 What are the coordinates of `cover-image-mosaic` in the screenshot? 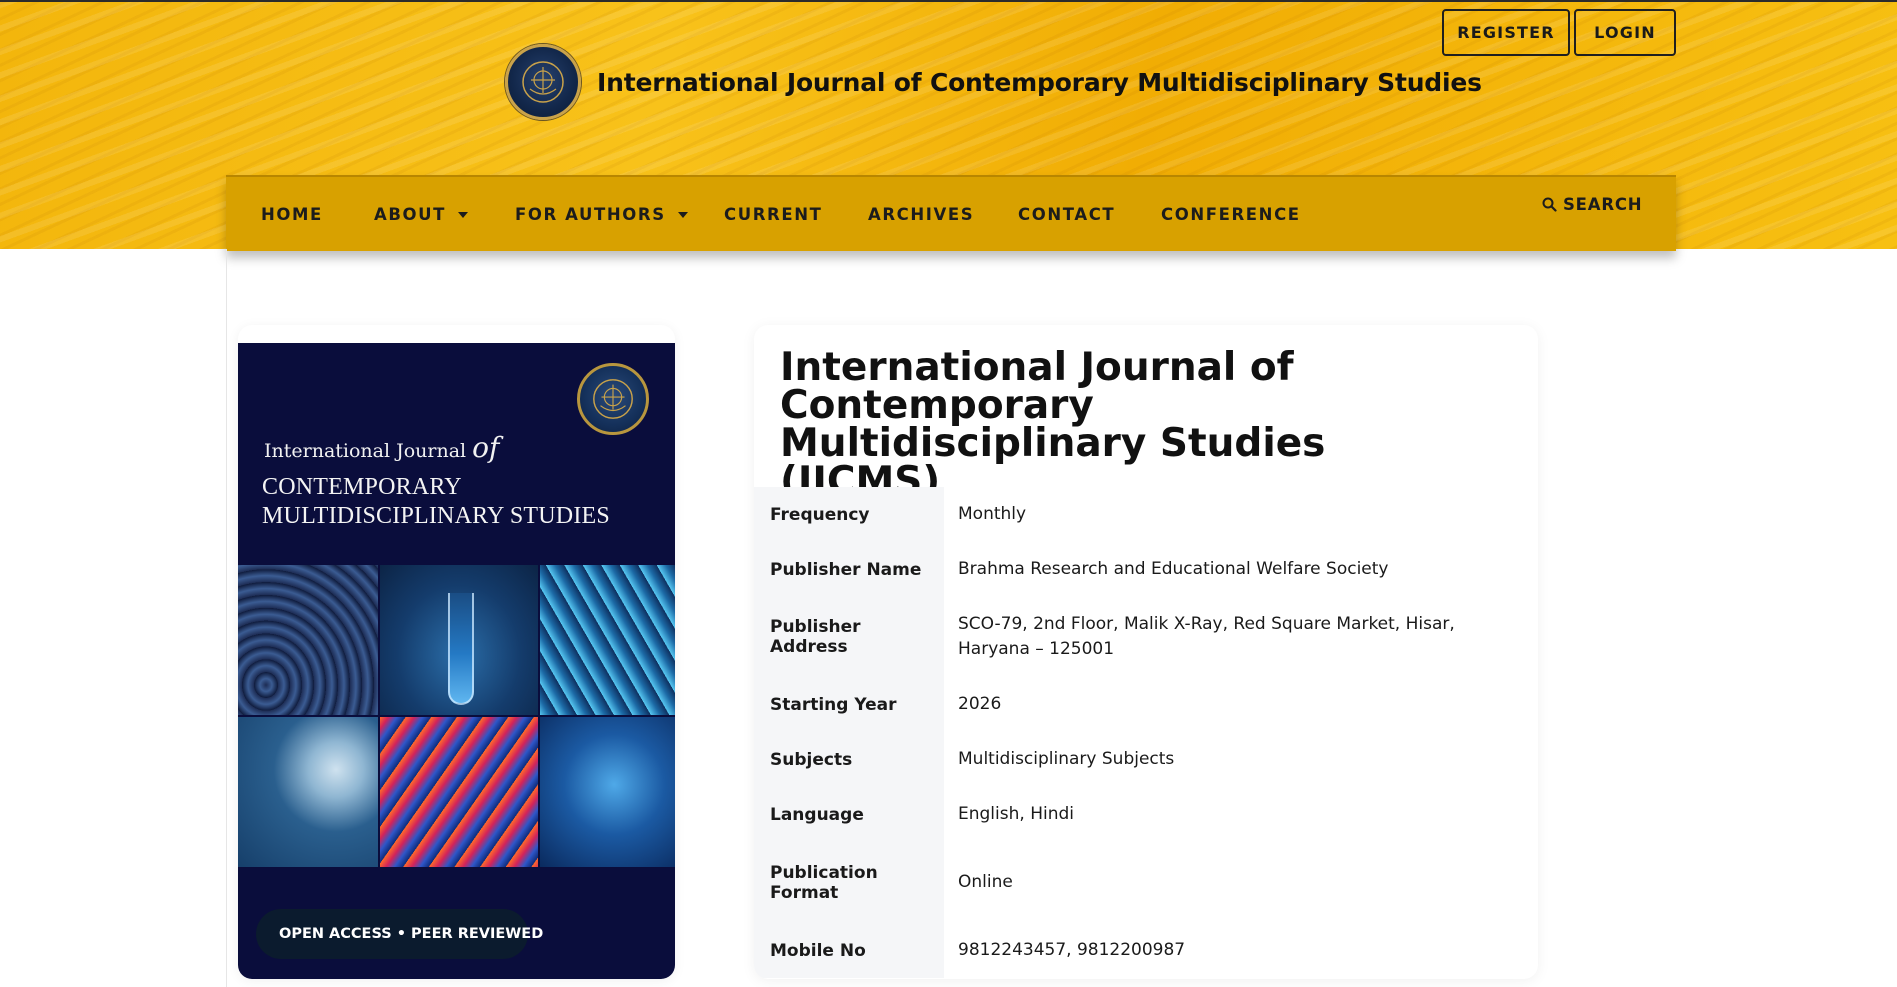 It's located at (456, 716).